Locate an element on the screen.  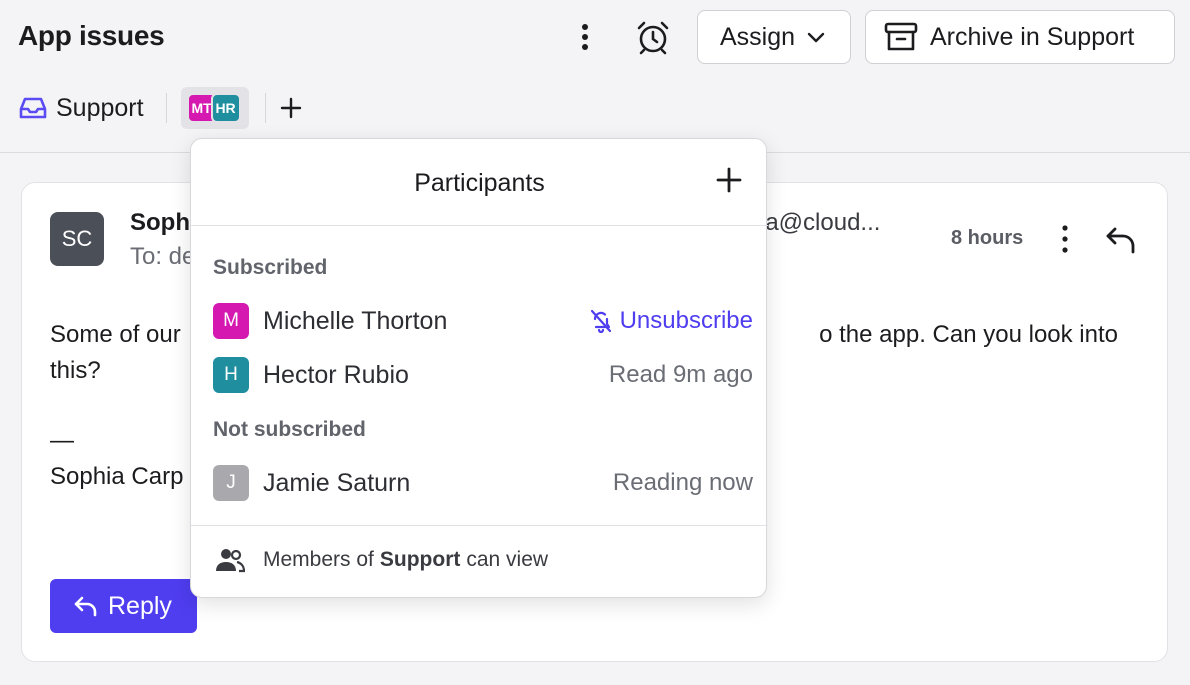
archive-box-icon is located at coordinates (901, 37).